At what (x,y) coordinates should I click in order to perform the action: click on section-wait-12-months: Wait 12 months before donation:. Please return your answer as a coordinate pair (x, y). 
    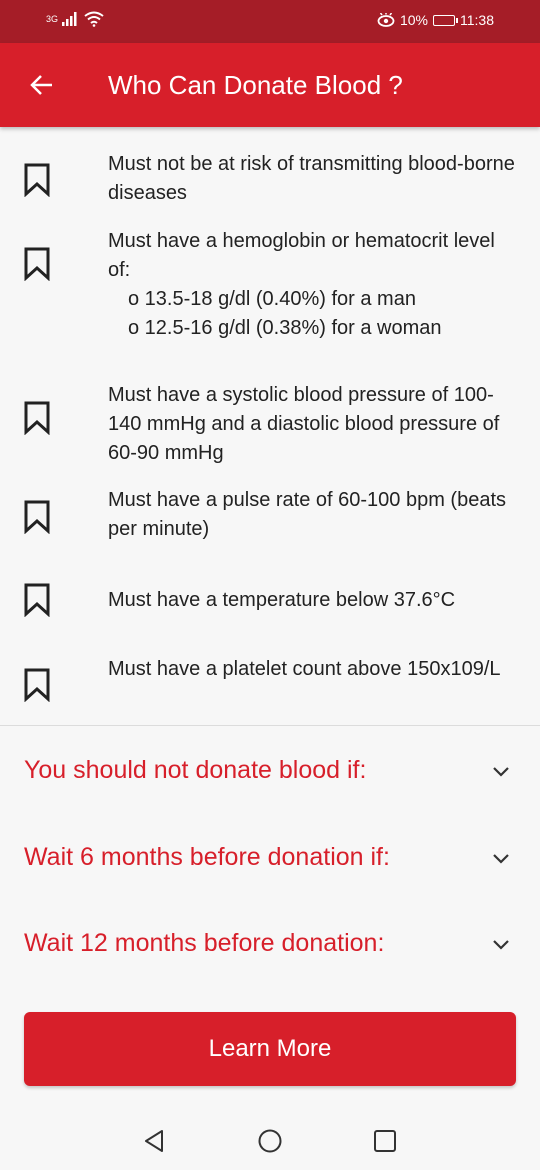
    Looking at the image, I should click on (270, 947).